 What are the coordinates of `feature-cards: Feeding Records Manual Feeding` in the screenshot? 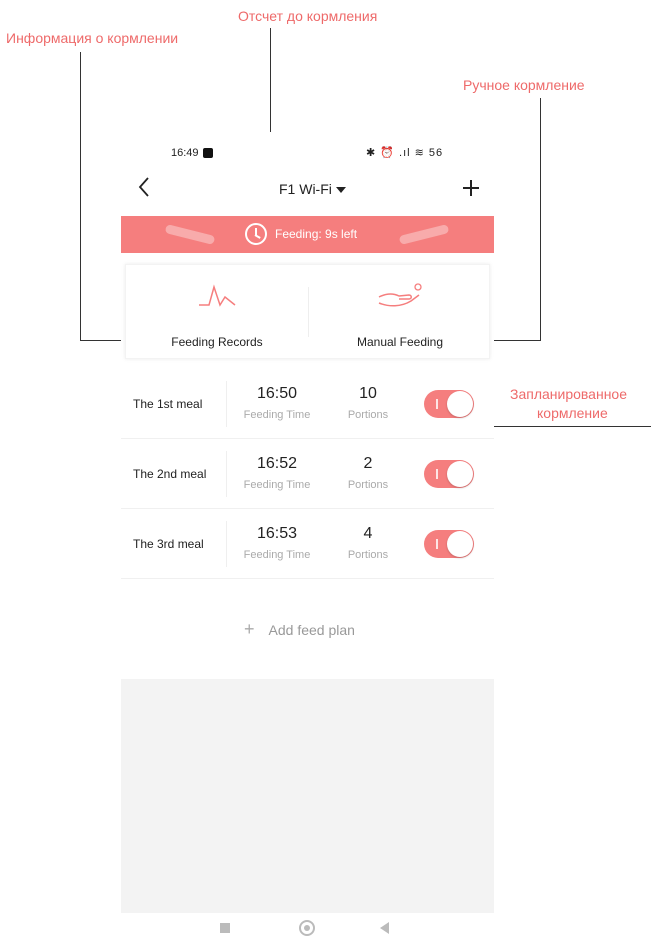 It's located at (307, 311).